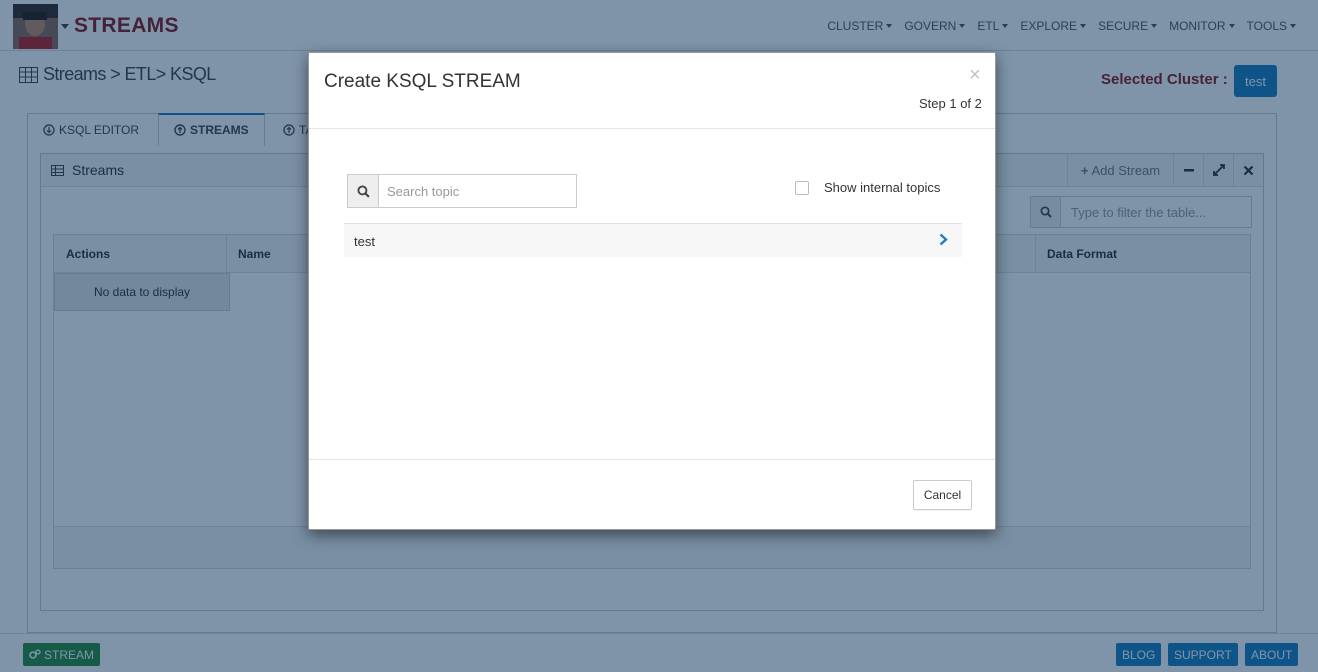  Describe the element at coordinates (422, 81) in the screenshot. I see `modal-title: Create KSQL STREAM` at that location.